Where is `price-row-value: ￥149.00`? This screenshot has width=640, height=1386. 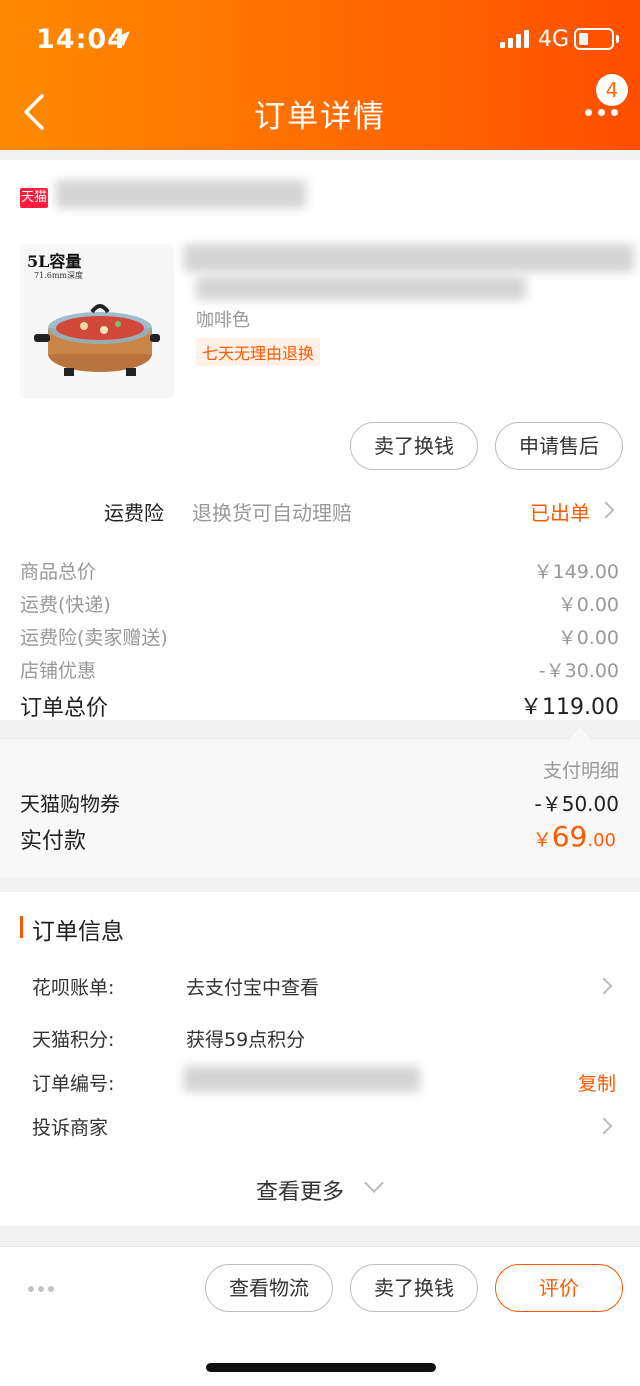 price-row-value: ￥149.00 is located at coordinates (576, 572).